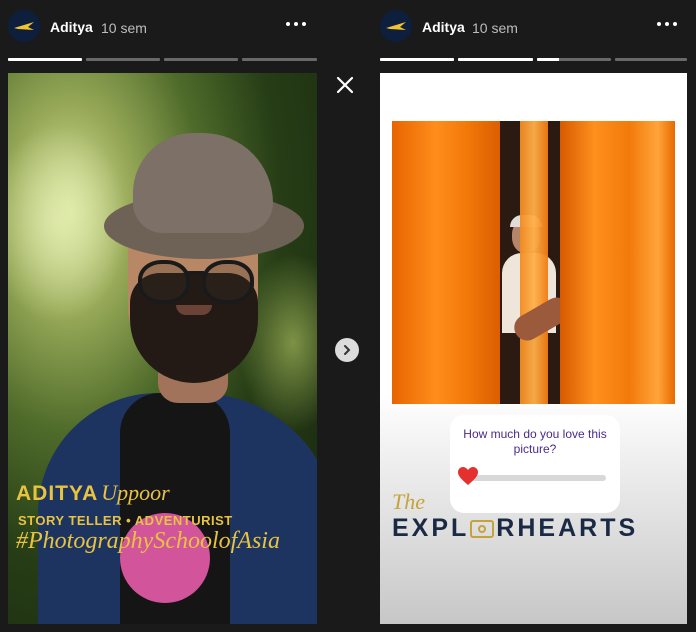  I want to click on poll-slider-track, so click(532, 476).